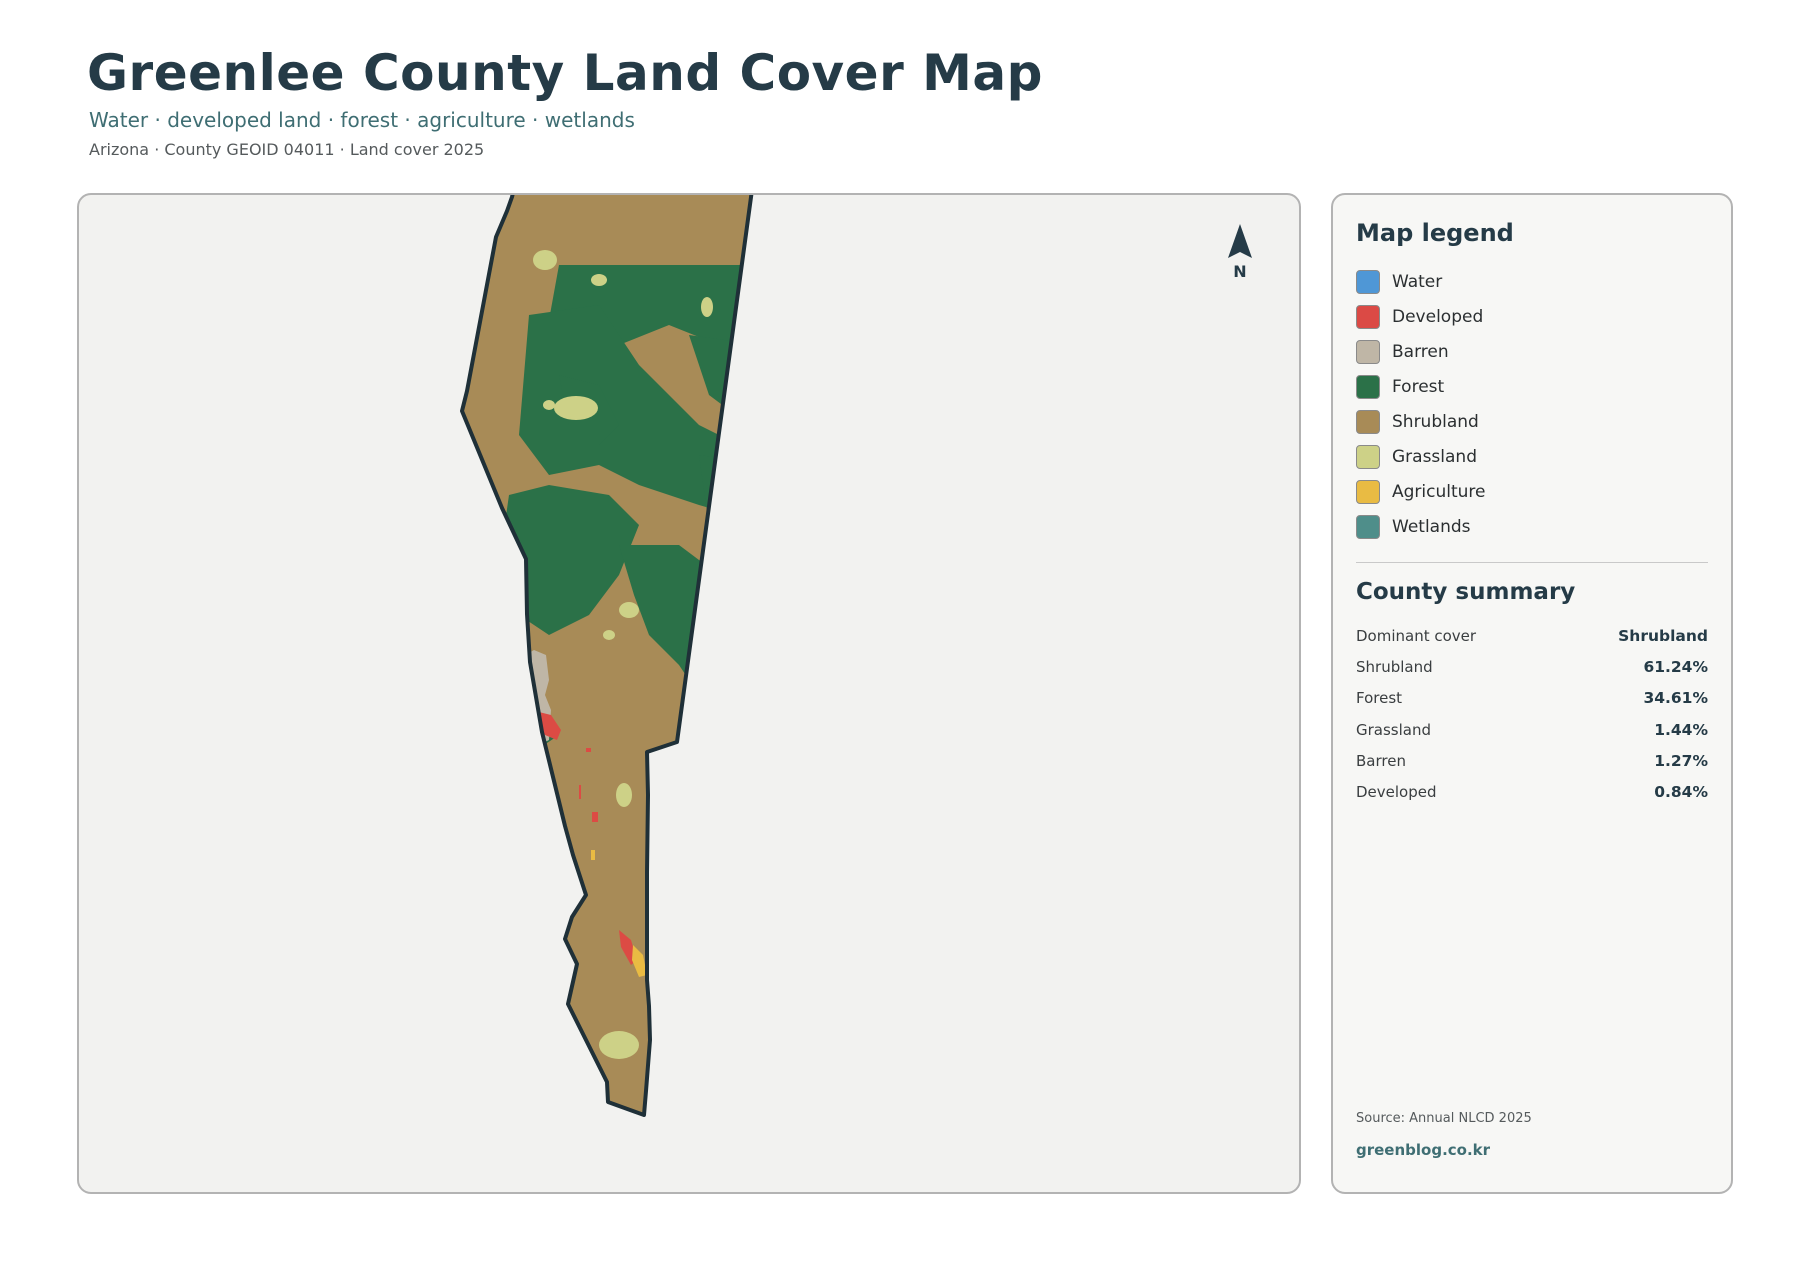 This screenshot has height=1273, width=1800. I want to click on summary-value: 34.61%, so click(1675, 698).